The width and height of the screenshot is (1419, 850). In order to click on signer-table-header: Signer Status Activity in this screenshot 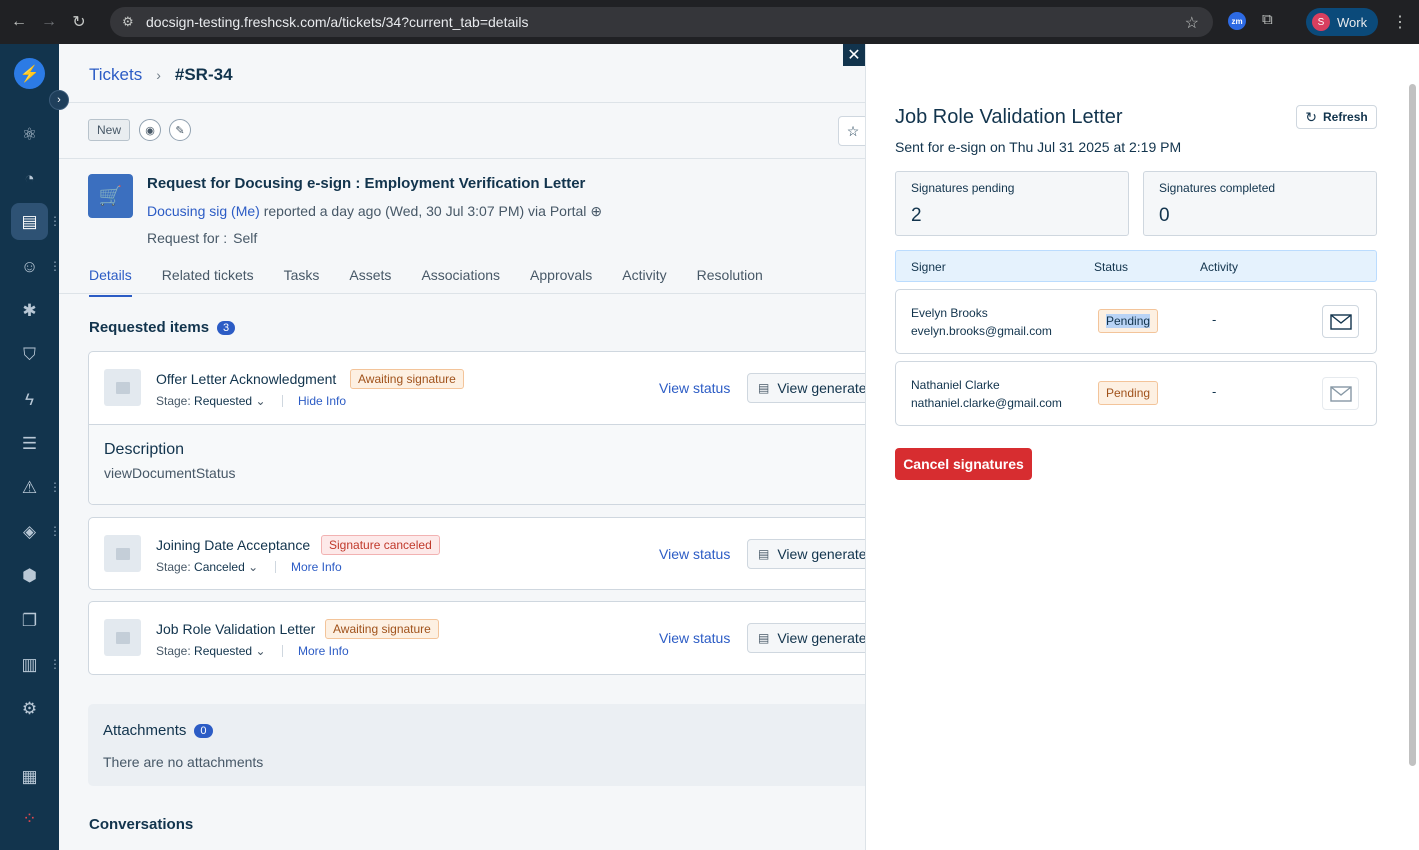, I will do `click(1136, 266)`.